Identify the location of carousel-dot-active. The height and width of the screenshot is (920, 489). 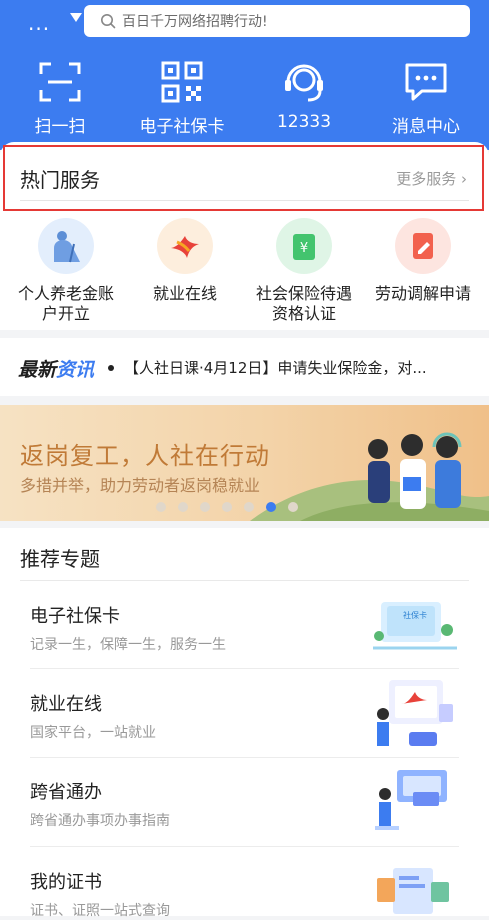
(271, 507).